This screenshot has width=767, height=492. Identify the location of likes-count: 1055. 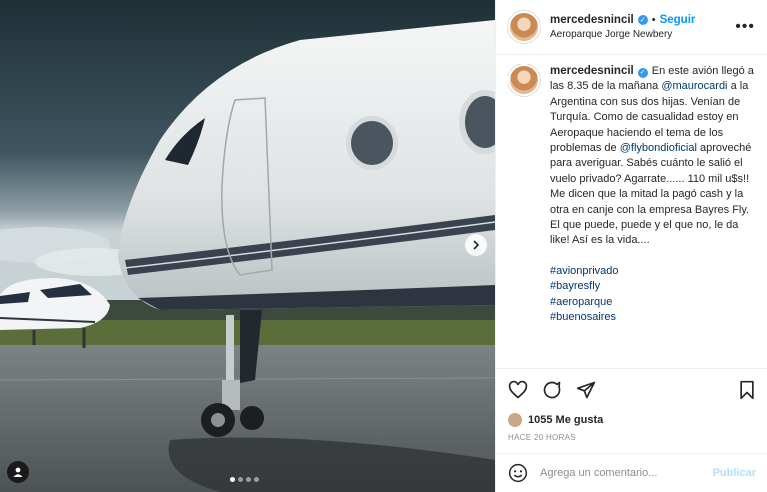
(540, 420).